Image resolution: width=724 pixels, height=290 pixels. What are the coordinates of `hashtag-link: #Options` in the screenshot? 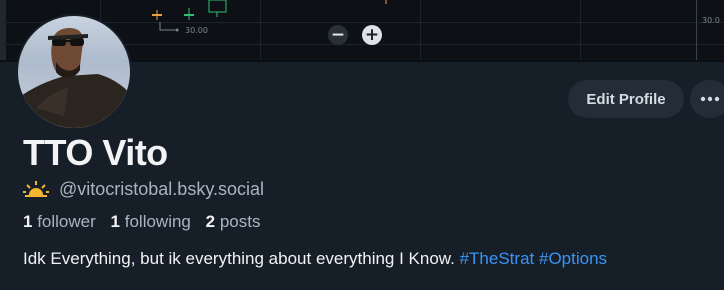 It's located at (573, 258).